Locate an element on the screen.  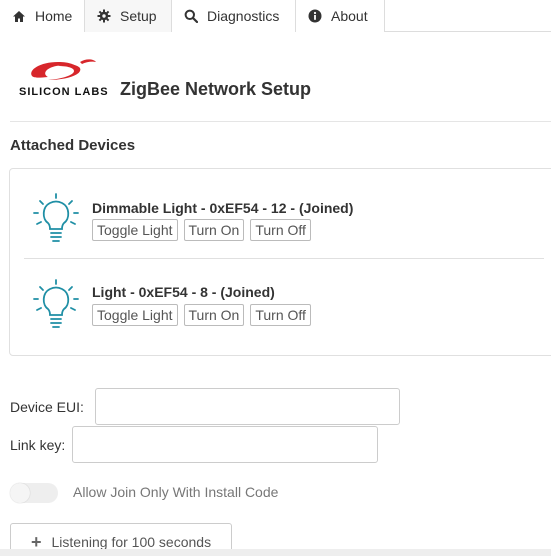
tab-home: Home is located at coordinates (42, 16).